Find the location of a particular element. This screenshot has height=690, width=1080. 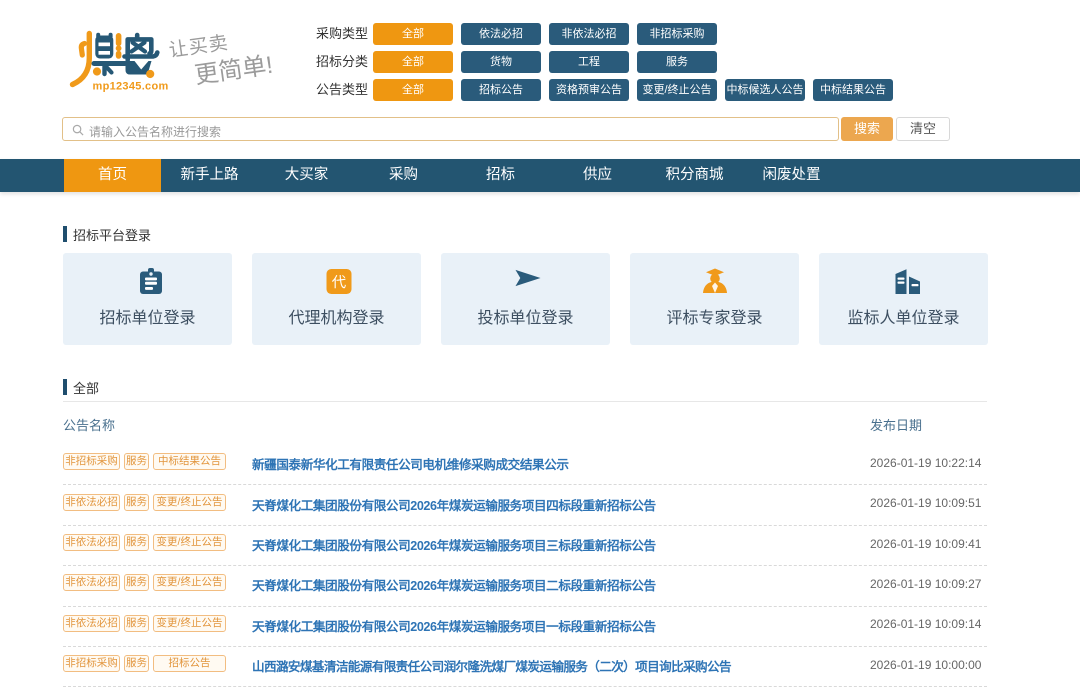

svg-text: mp12345.com is located at coordinates (131, 87).